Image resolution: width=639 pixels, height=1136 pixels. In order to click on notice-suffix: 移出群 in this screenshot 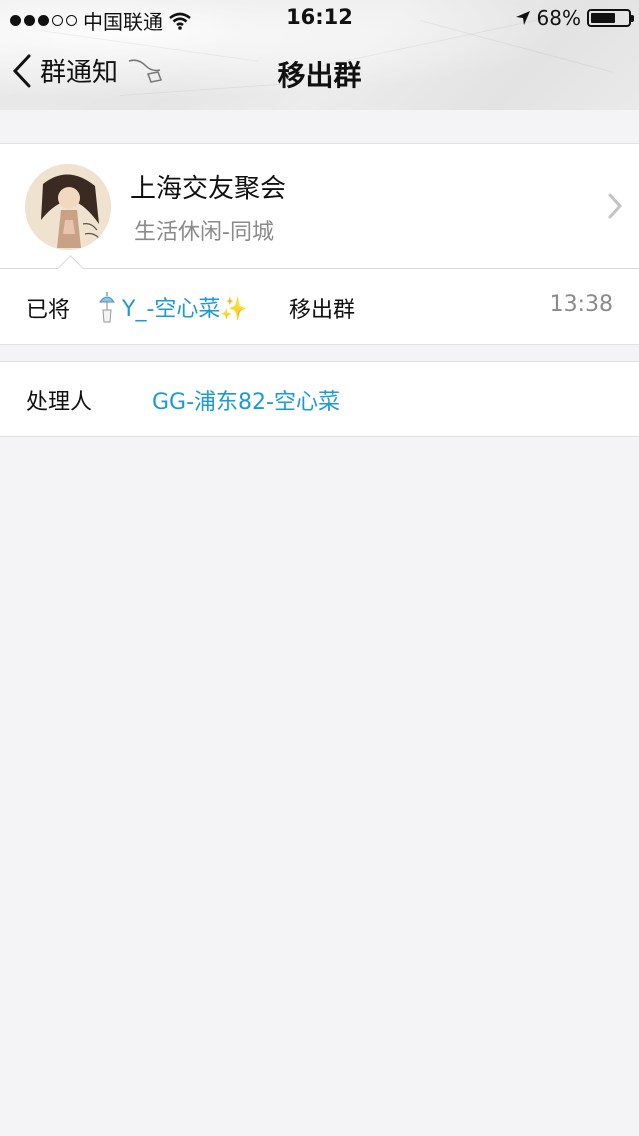, I will do `click(322, 310)`.